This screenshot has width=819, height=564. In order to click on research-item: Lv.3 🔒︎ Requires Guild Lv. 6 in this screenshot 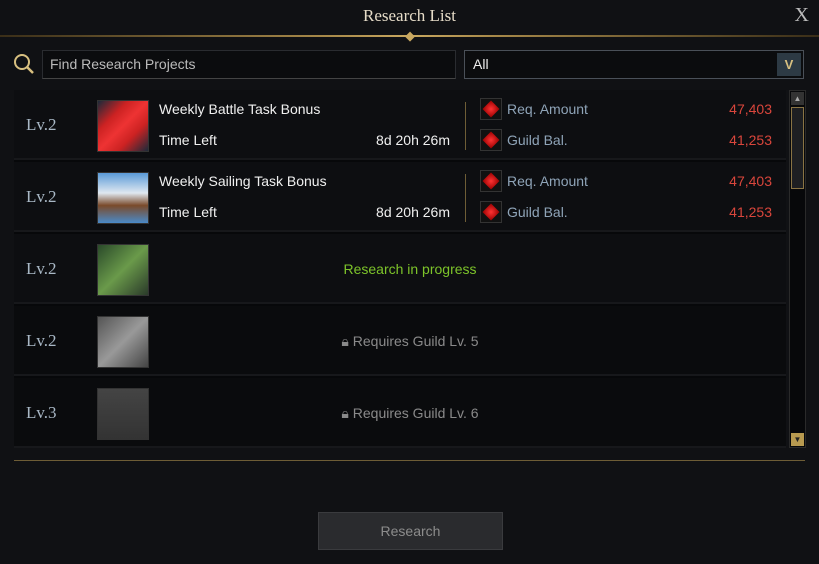, I will do `click(400, 413)`.